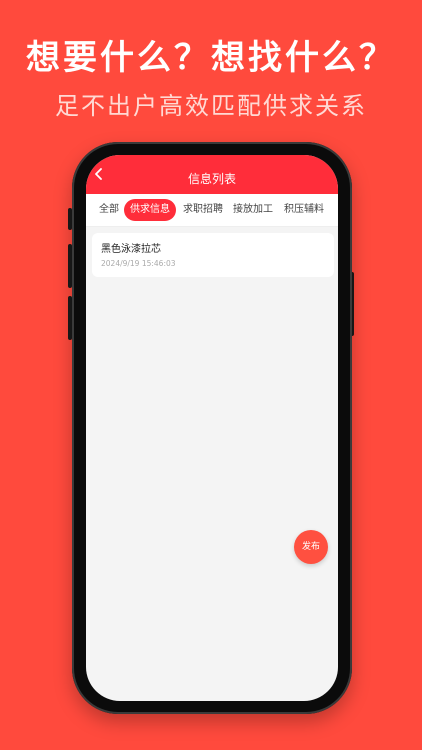 The height and width of the screenshot is (750, 422). I want to click on category-tabs: 全部 供求信息 求职招聘 接放加工 积压辅料, so click(212, 210).